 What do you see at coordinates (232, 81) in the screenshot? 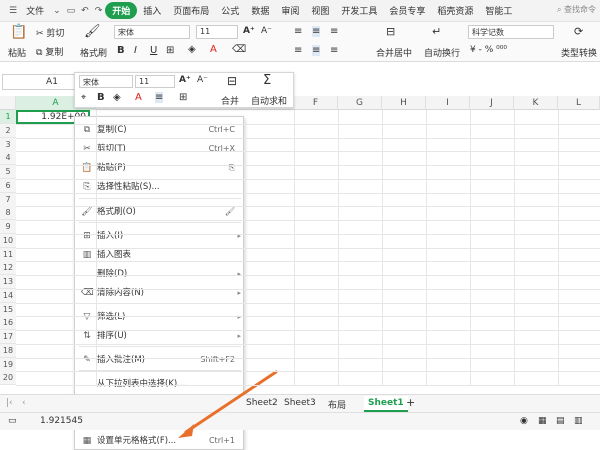
I see `mini-merge-icon: ⊟` at bounding box center [232, 81].